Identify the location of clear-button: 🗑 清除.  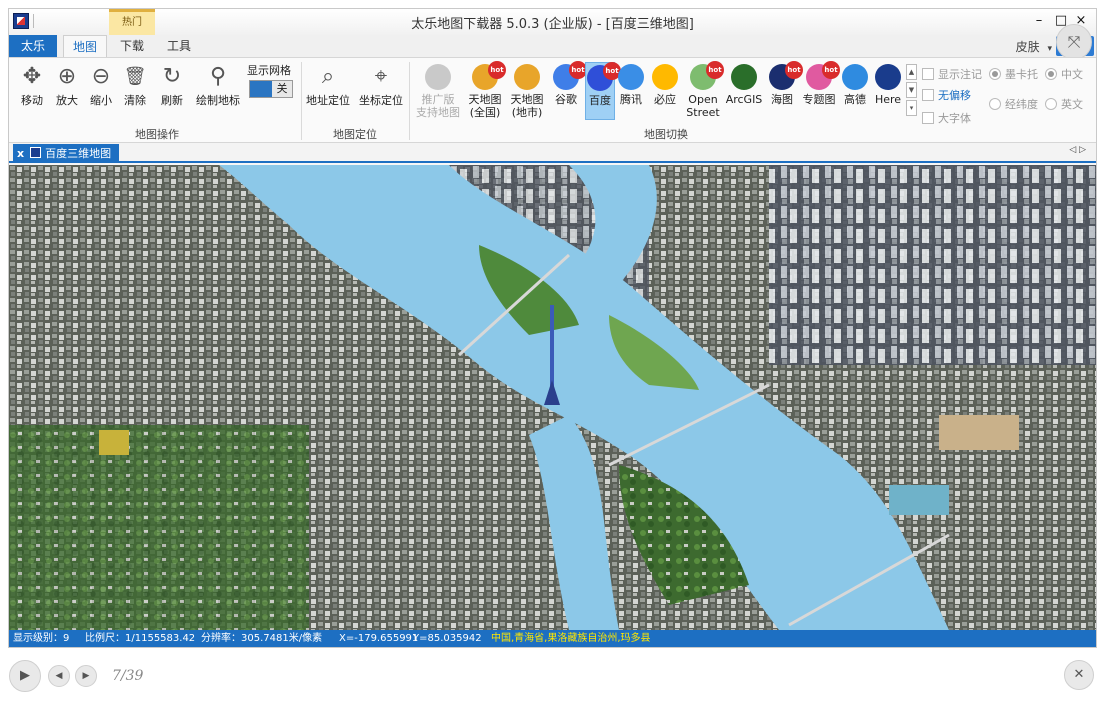
(135, 91).